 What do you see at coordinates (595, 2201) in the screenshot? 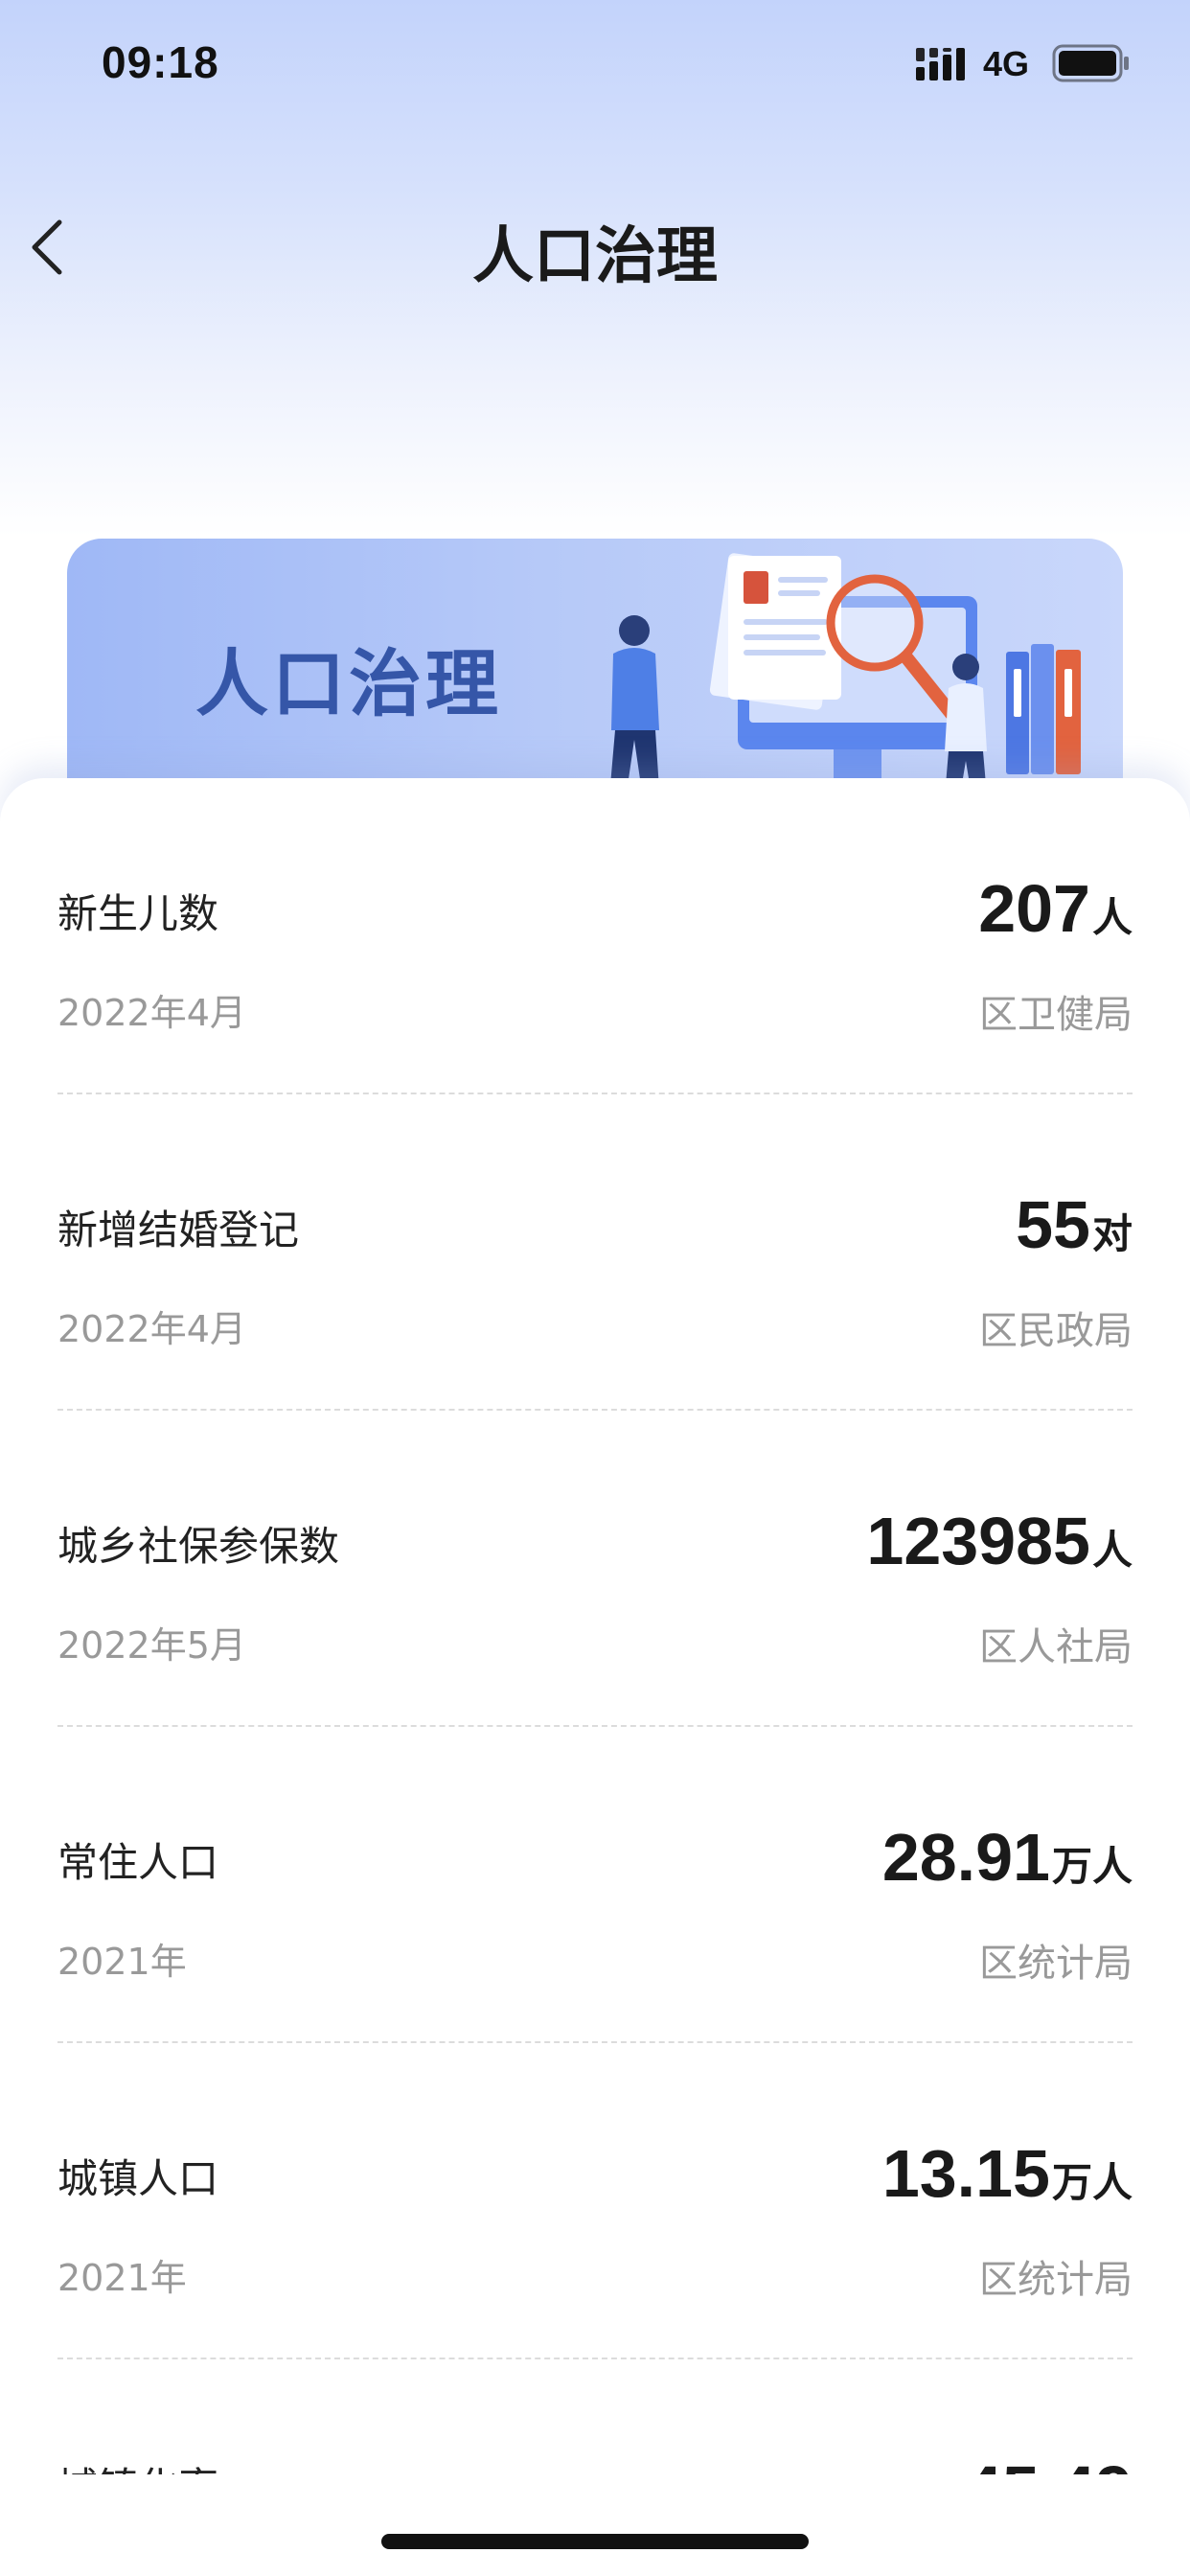
I see `stat-row-urban-population: 城镇人口 13.15万人 2021年 区统计局` at bounding box center [595, 2201].